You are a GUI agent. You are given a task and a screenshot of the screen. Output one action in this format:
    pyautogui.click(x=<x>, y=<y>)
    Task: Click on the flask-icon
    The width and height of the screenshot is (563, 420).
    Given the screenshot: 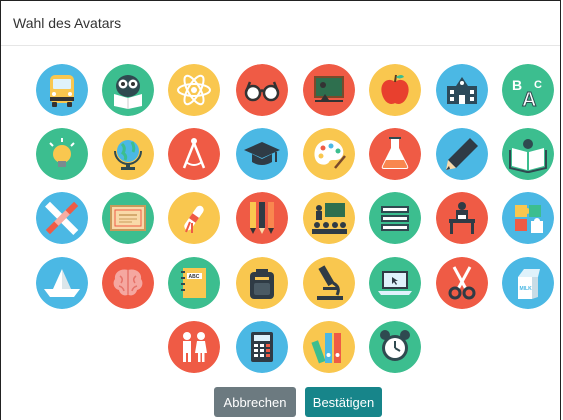 What is the action you would take?
    pyautogui.click(x=395, y=154)
    